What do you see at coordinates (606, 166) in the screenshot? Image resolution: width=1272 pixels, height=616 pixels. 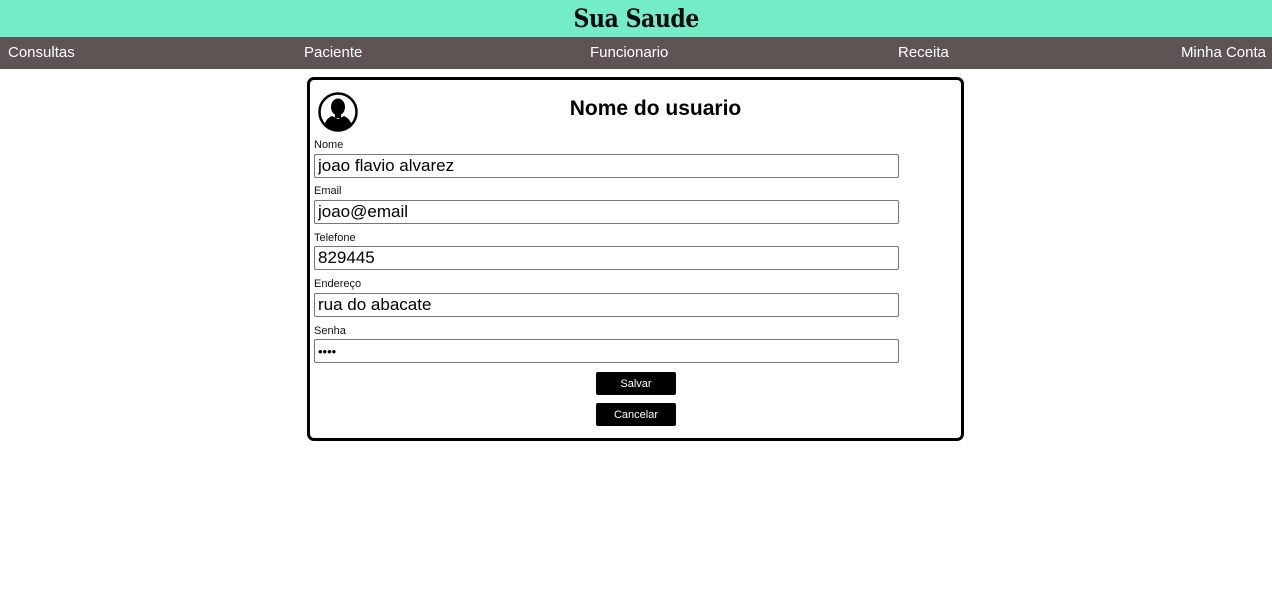 I see `name-field` at bounding box center [606, 166].